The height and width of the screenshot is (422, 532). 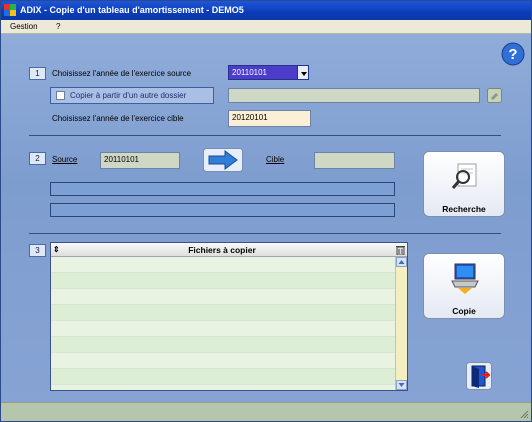 I want to click on magnifier-icon, so click(x=464, y=176).